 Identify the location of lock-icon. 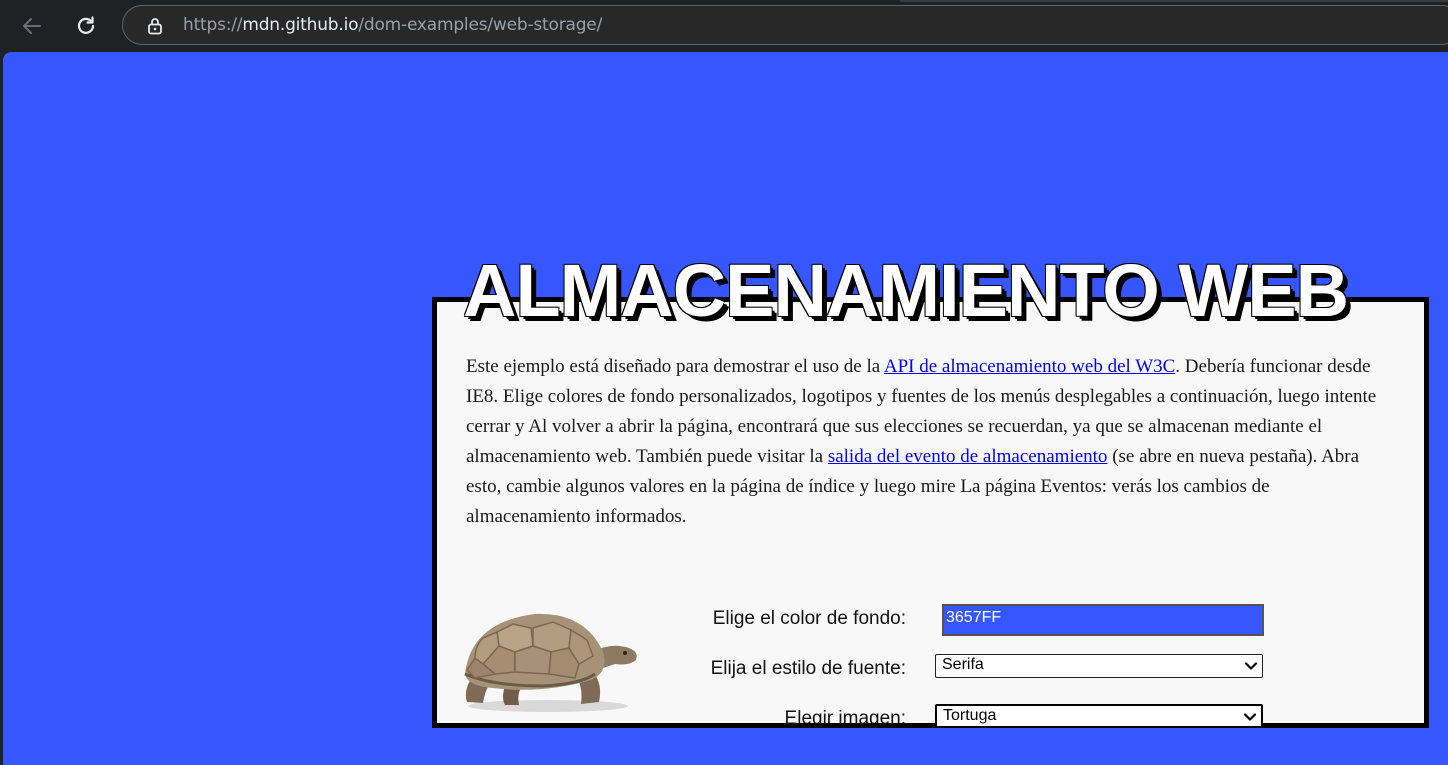
(155, 26).